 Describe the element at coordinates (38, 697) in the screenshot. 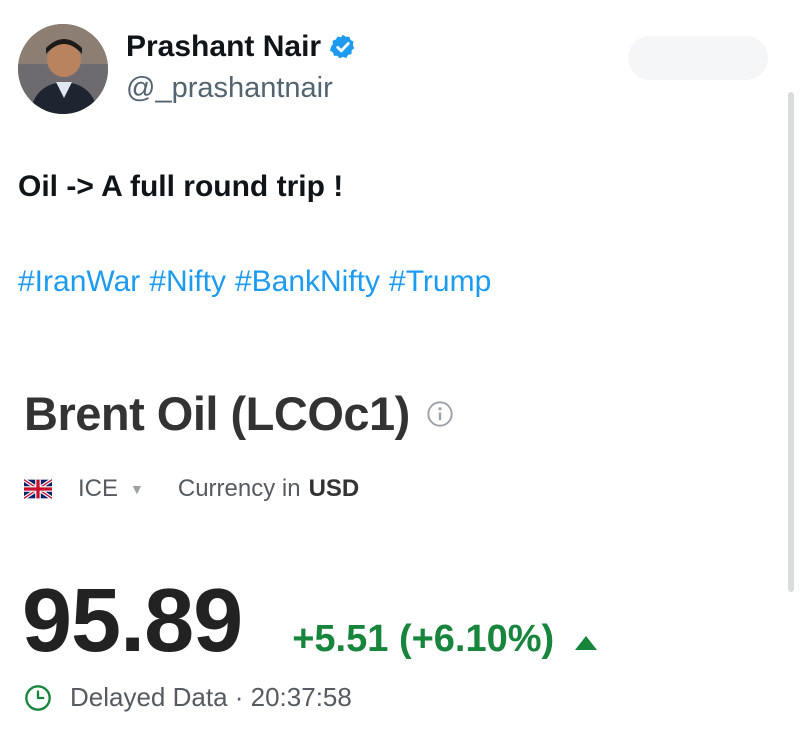

I see `clock-icon` at that location.